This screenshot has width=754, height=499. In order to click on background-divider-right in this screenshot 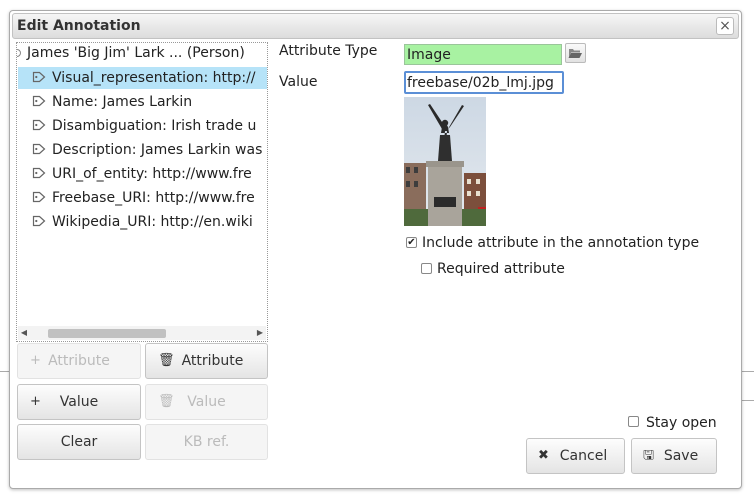, I will do `click(748, 371)`.